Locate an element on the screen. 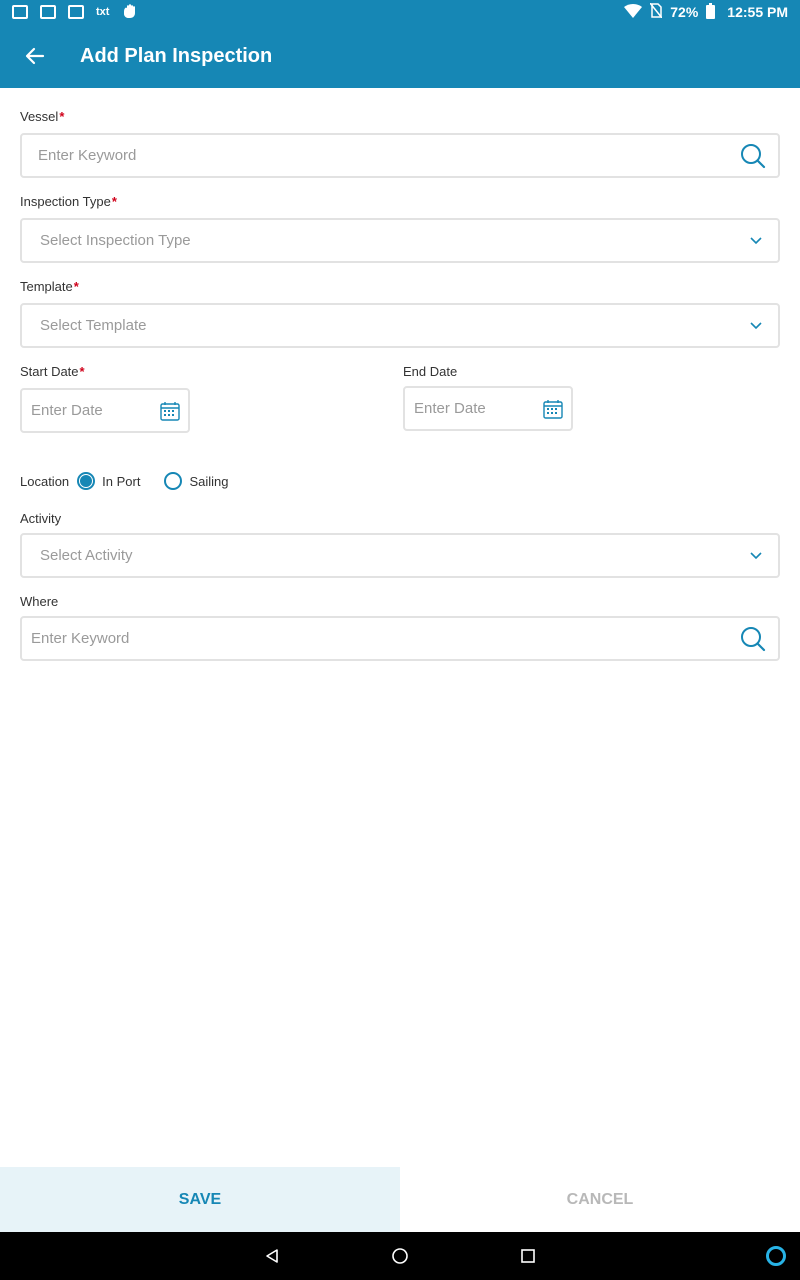 Image resolution: width=800 pixels, height=1280 pixels. vessel-label: Vessel* is located at coordinates (42, 116).